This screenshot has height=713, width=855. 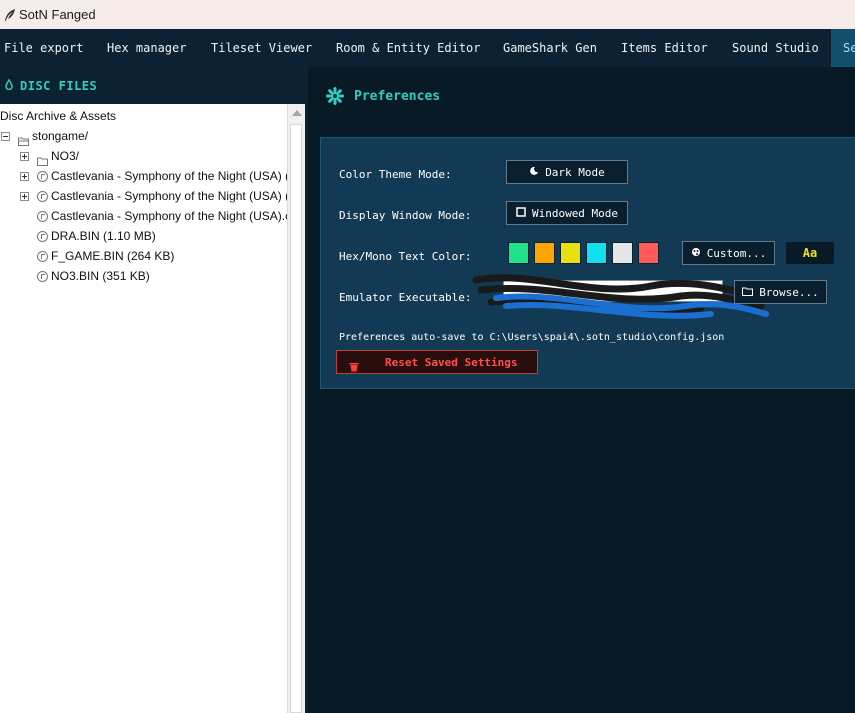 I want to click on tab-items-editor: Items Editor, so click(x=664, y=48).